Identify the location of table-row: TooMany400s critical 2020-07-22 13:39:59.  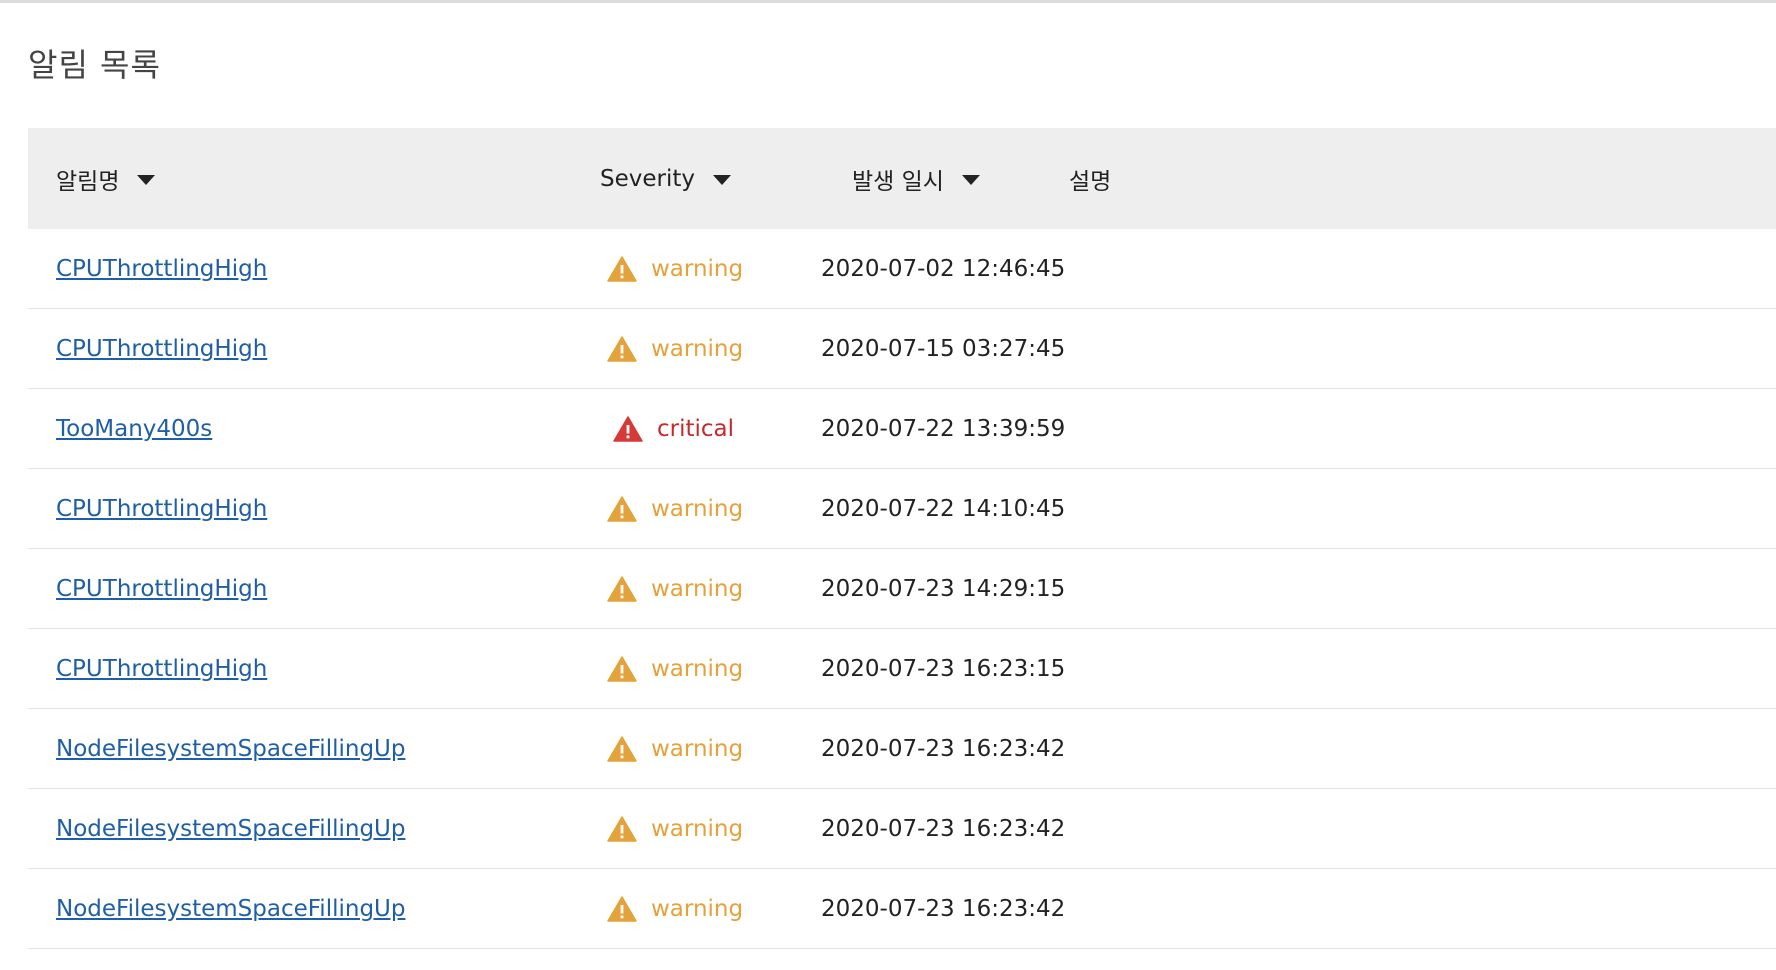
(902, 429).